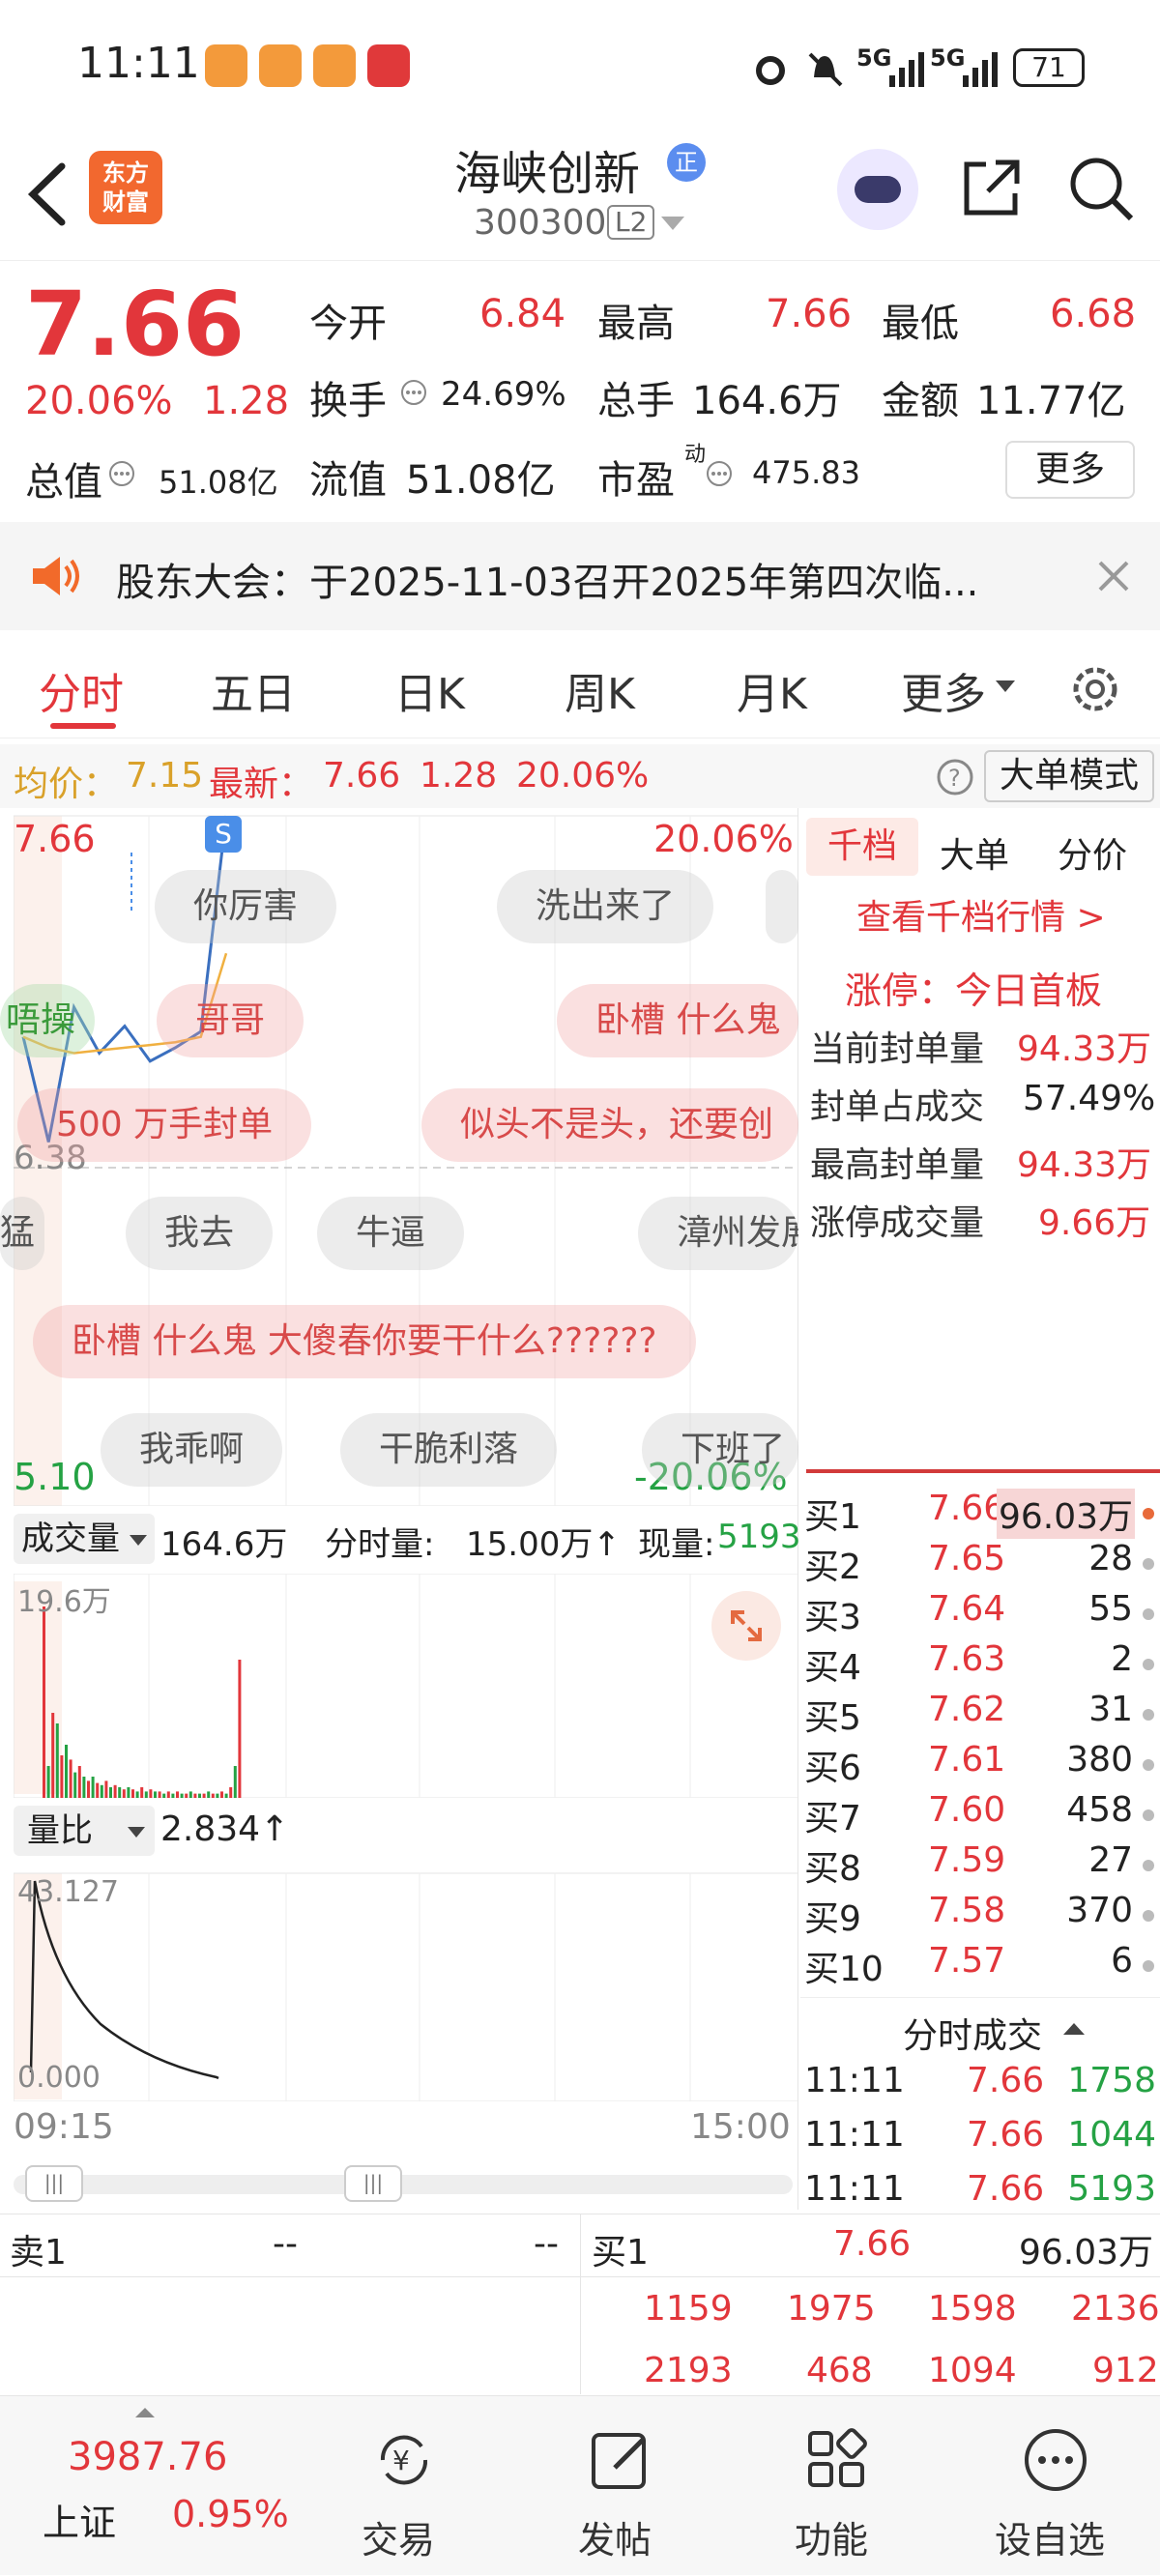 The width and height of the screenshot is (1160, 2576). Describe the element at coordinates (609, 1125) in the screenshot. I see `barrage-bubble: 似头不是头，还要创` at that location.